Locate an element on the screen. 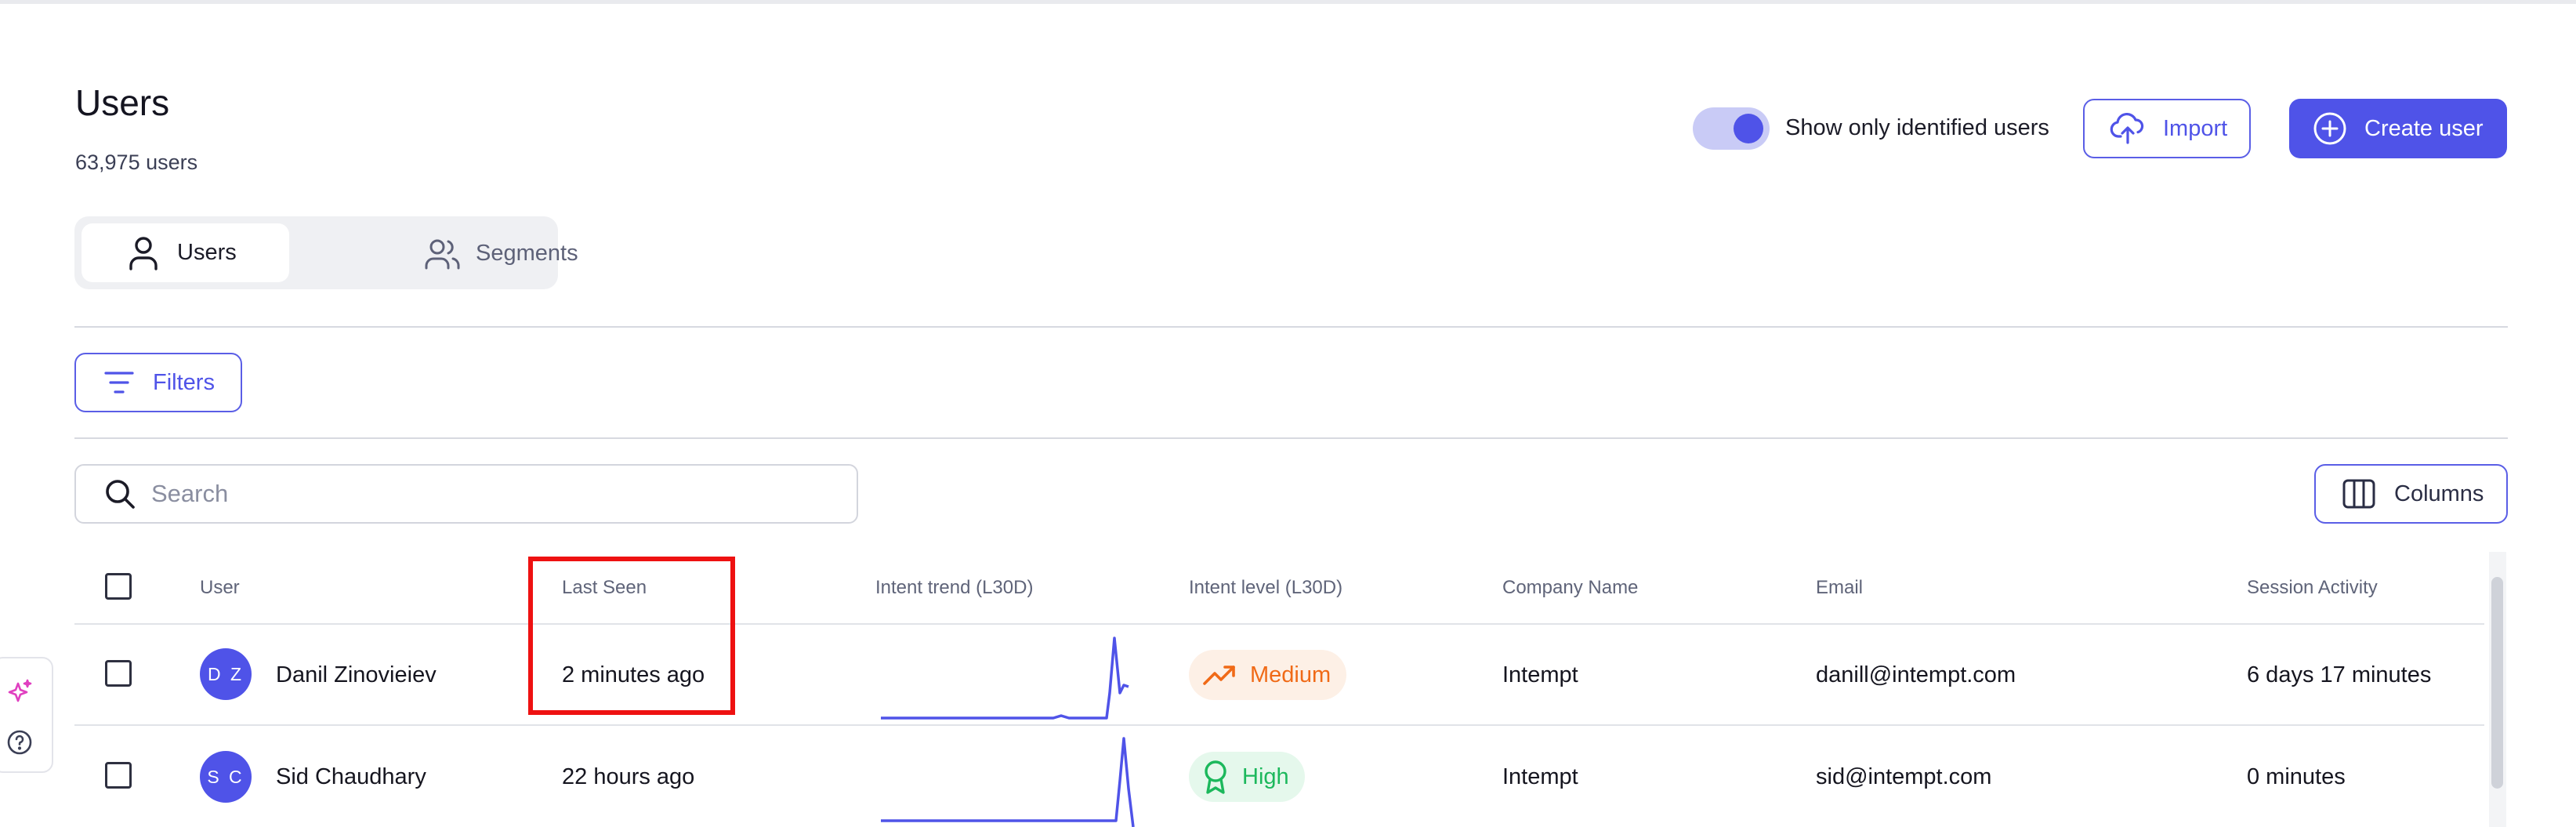  select-all-checkbox is located at coordinates (118, 586).